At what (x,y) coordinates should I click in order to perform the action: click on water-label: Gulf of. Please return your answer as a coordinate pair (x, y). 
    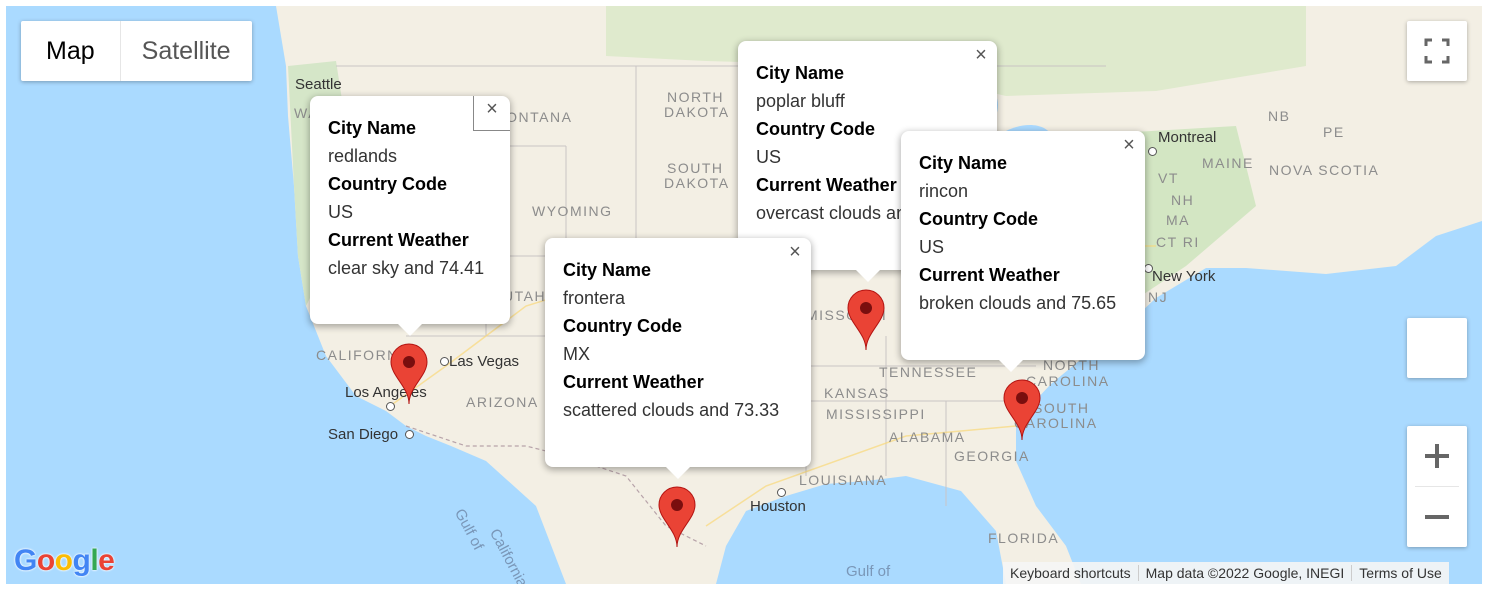
    Looking at the image, I should click on (868, 571).